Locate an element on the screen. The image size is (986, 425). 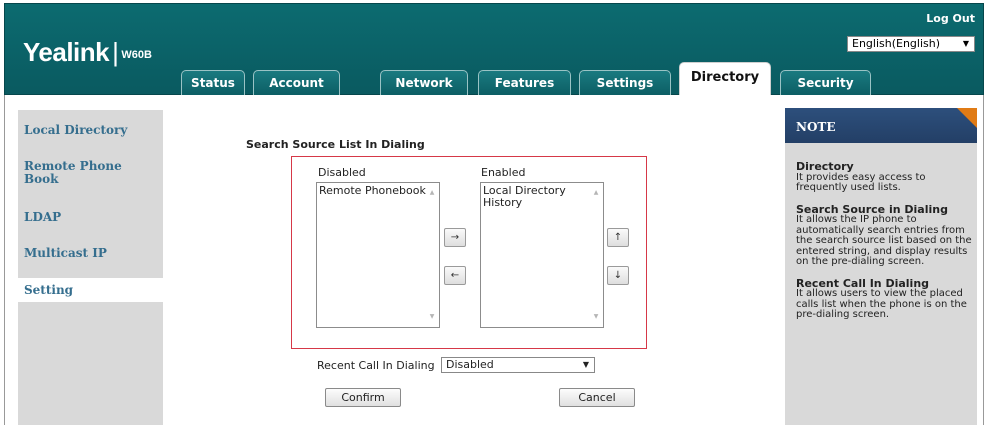
brand-logo: Yealink | W60B is located at coordinates (87, 52).